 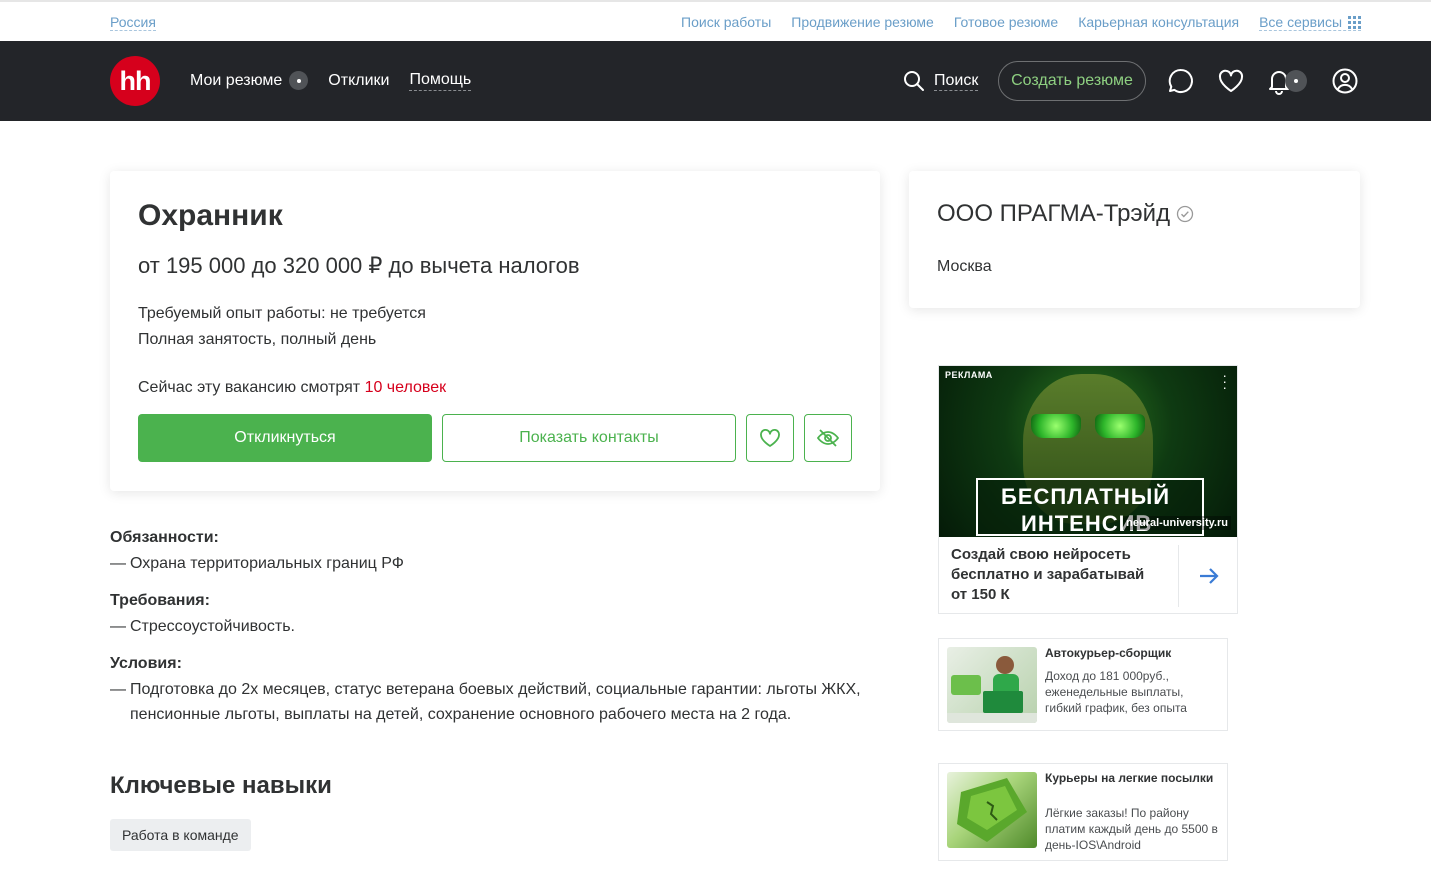 What do you see at coordinates (358, 81) in the screenshot?
I see `nav-responses: Отклики` at bounding box center [358, 81].